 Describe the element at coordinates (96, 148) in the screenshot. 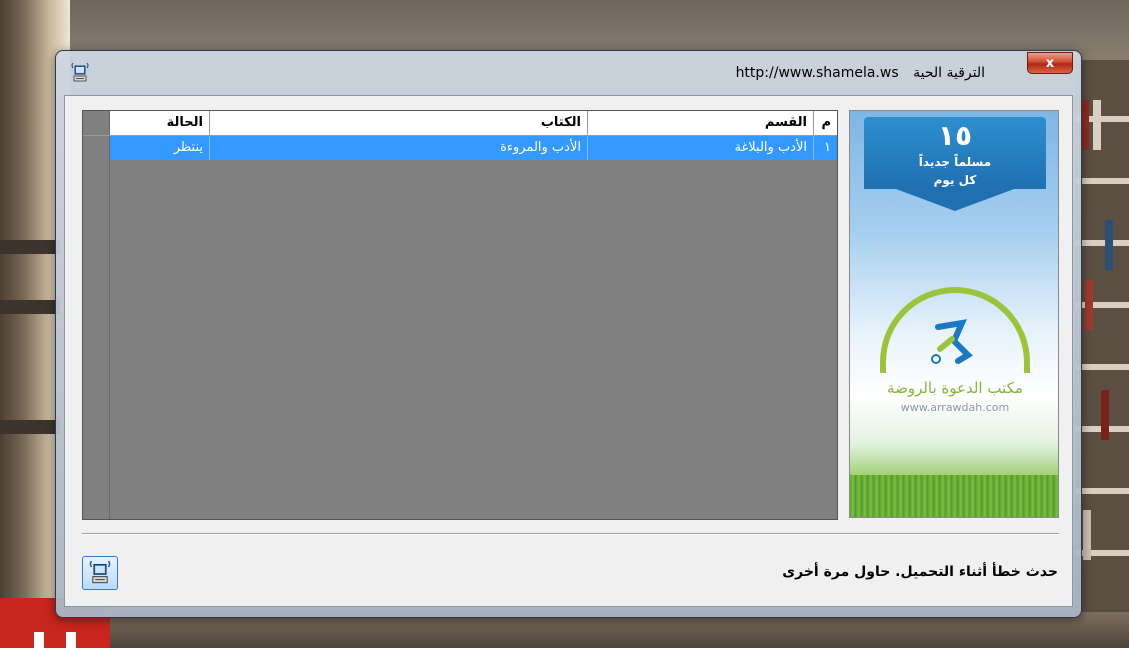

I see `row-selector-cell` at that location.